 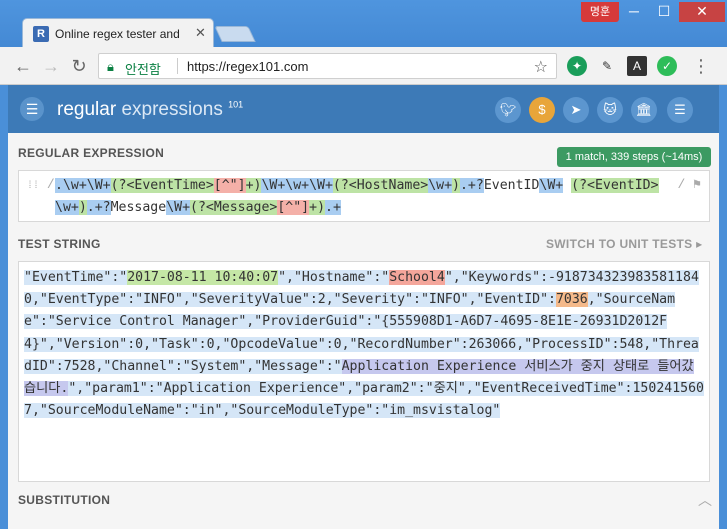 What do you see at coordinates (615, 185) in the screenshot?
I see `regex-token: (?<EventID>` at bounding box center [615, 185].